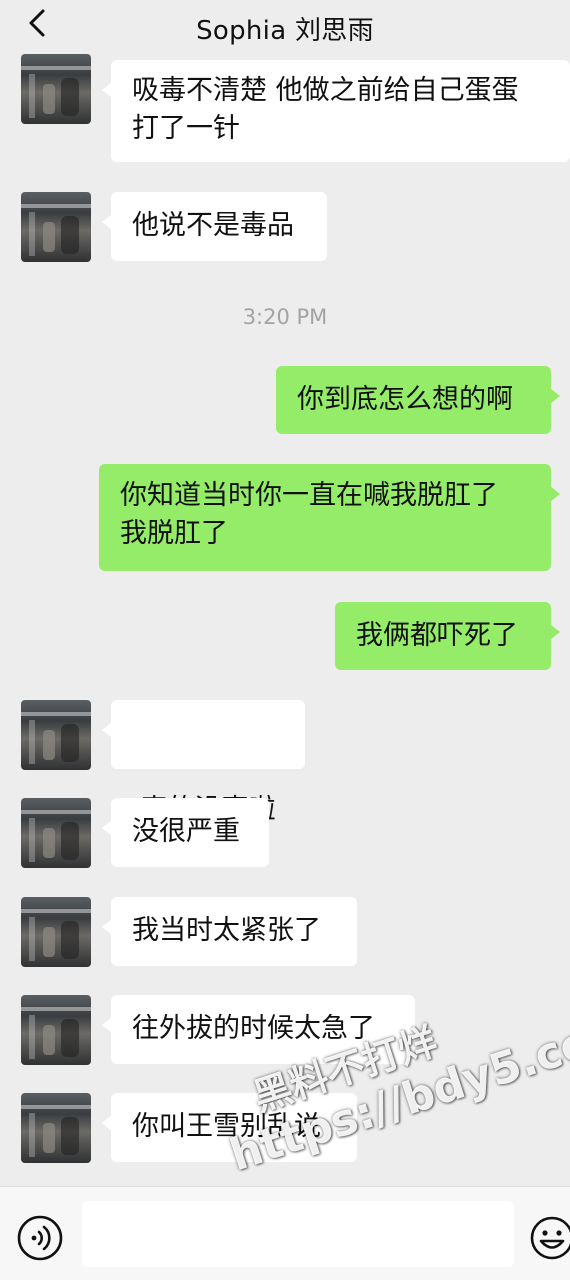 This screenshot has height=1280, width=570. I want to click on message-bubble-sent: 我俩都吓死了, so click(447, 636).